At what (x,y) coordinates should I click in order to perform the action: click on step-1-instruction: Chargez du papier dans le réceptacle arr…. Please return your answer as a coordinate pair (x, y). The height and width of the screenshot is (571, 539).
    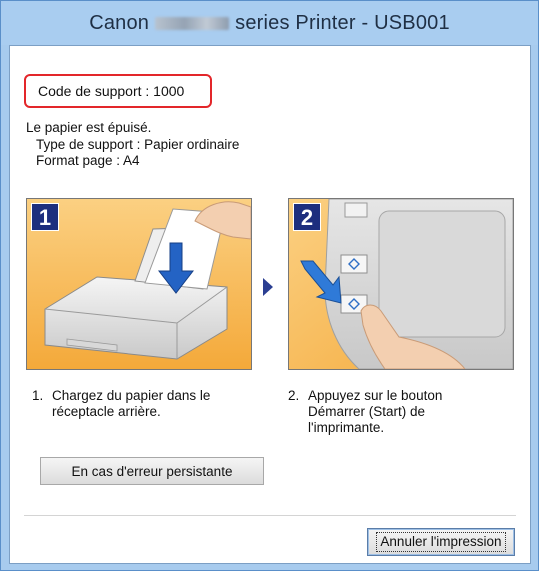
    Looking at the image, I should click on (131, 403).